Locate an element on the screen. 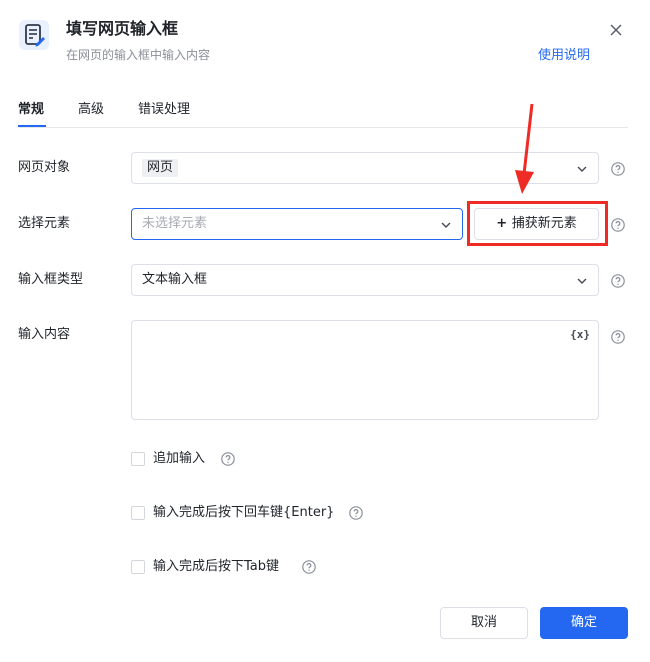 This screenshot has height=662, width=650. capture-new-element-button: + 捕获新元素 is located at coordinates (536, 224).